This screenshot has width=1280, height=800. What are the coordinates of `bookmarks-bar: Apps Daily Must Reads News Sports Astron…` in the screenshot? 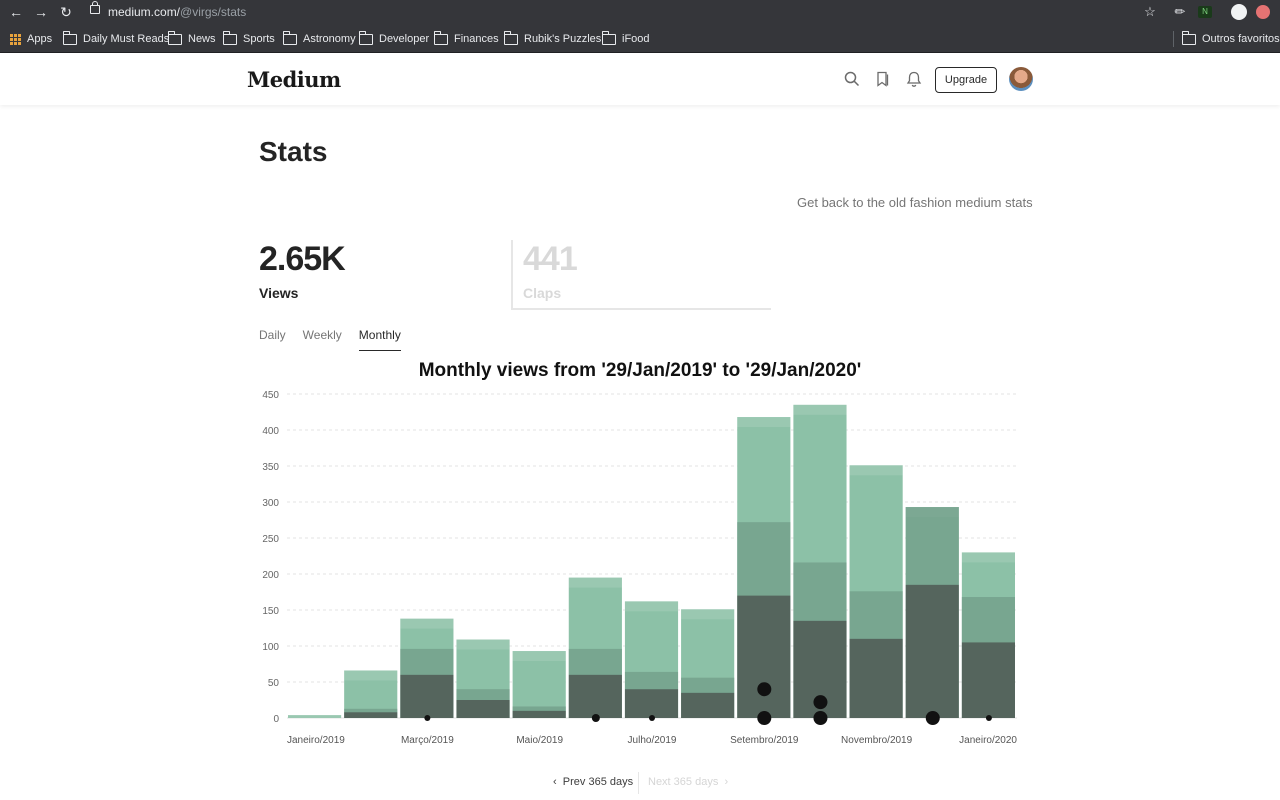 It's located at (640, 39).